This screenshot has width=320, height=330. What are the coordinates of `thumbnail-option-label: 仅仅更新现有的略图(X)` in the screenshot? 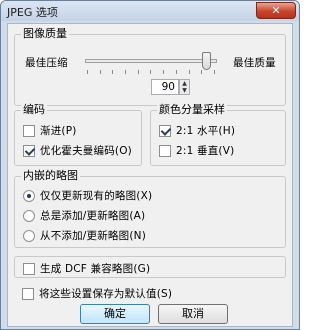 It's located at (96, 196).